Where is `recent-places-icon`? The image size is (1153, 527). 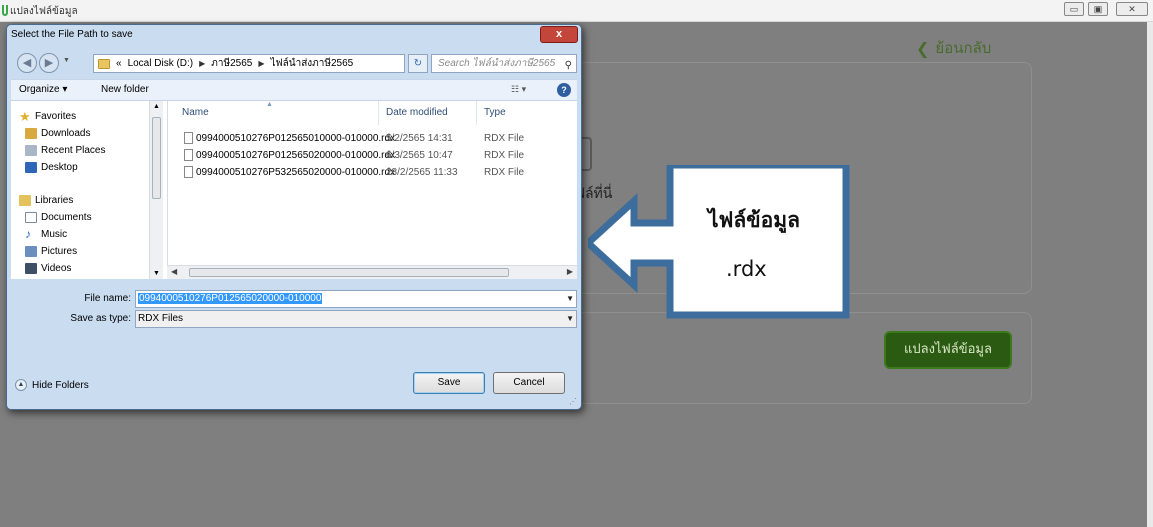 recent-places-icon is located at coordinates (31, 150).